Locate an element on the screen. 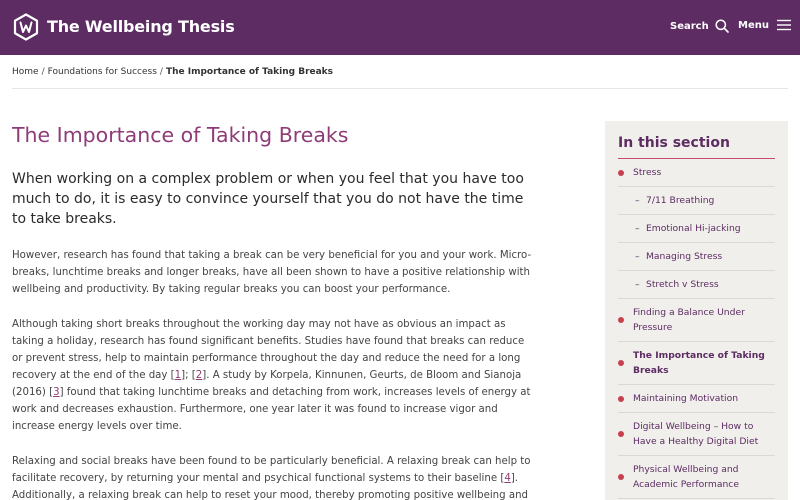 The image size is (800, 500). menu-label: Menu is located at coordinates (753, 25).